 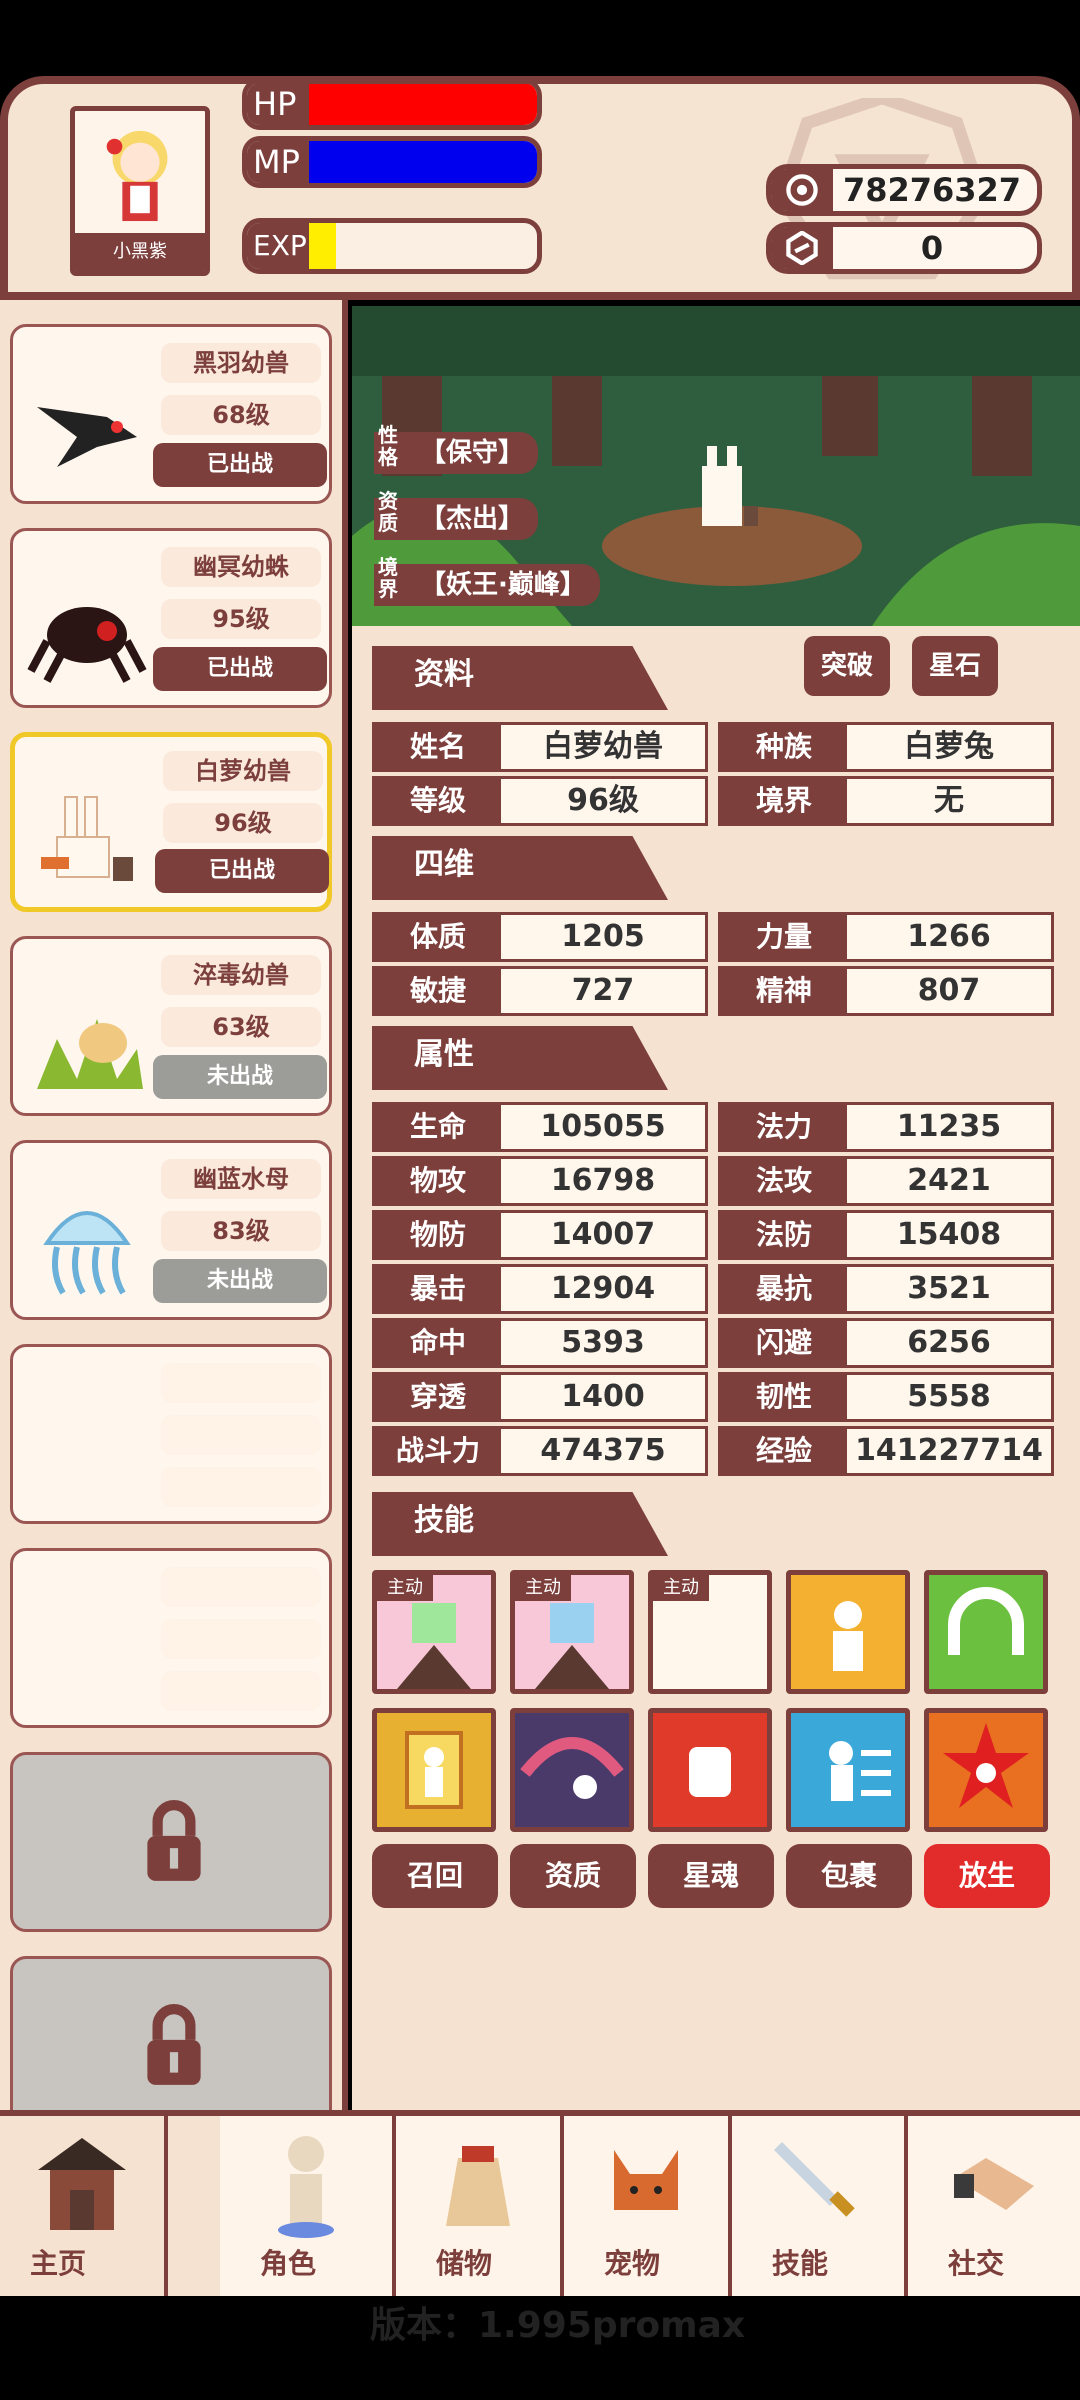 What do you see at coordinates (632, 2263) in the screenshot?
I see `nav-label: 宠物` at bounding box center [632, 2263].